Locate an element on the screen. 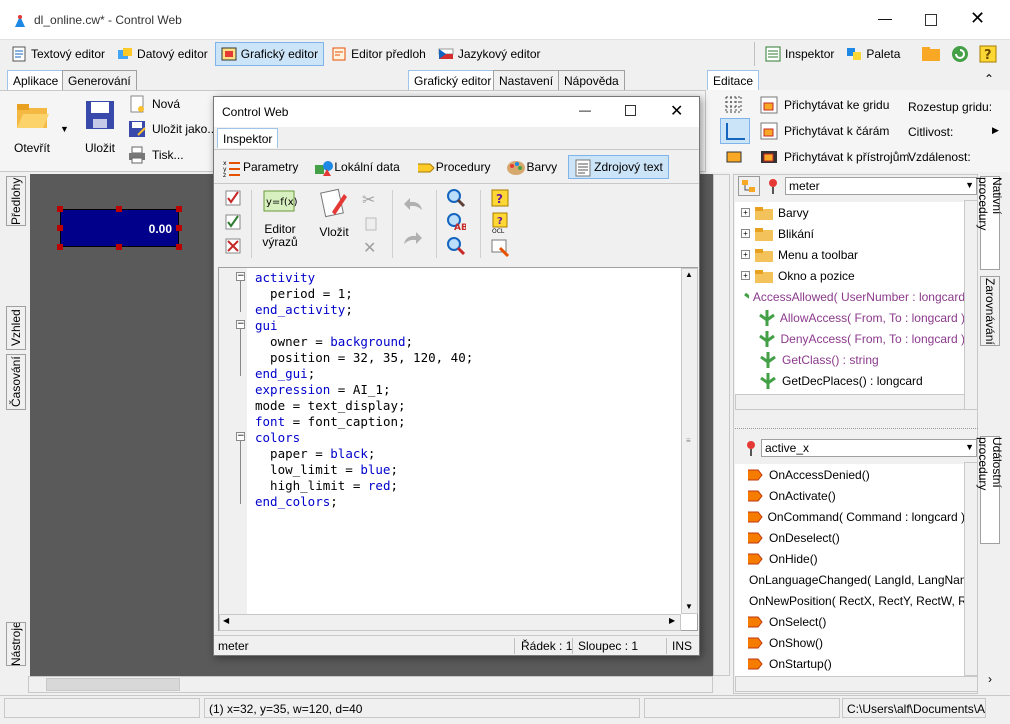 This screenshot has width=1010, height=724. replace-icon: AB is located at coordinates (457, 223).